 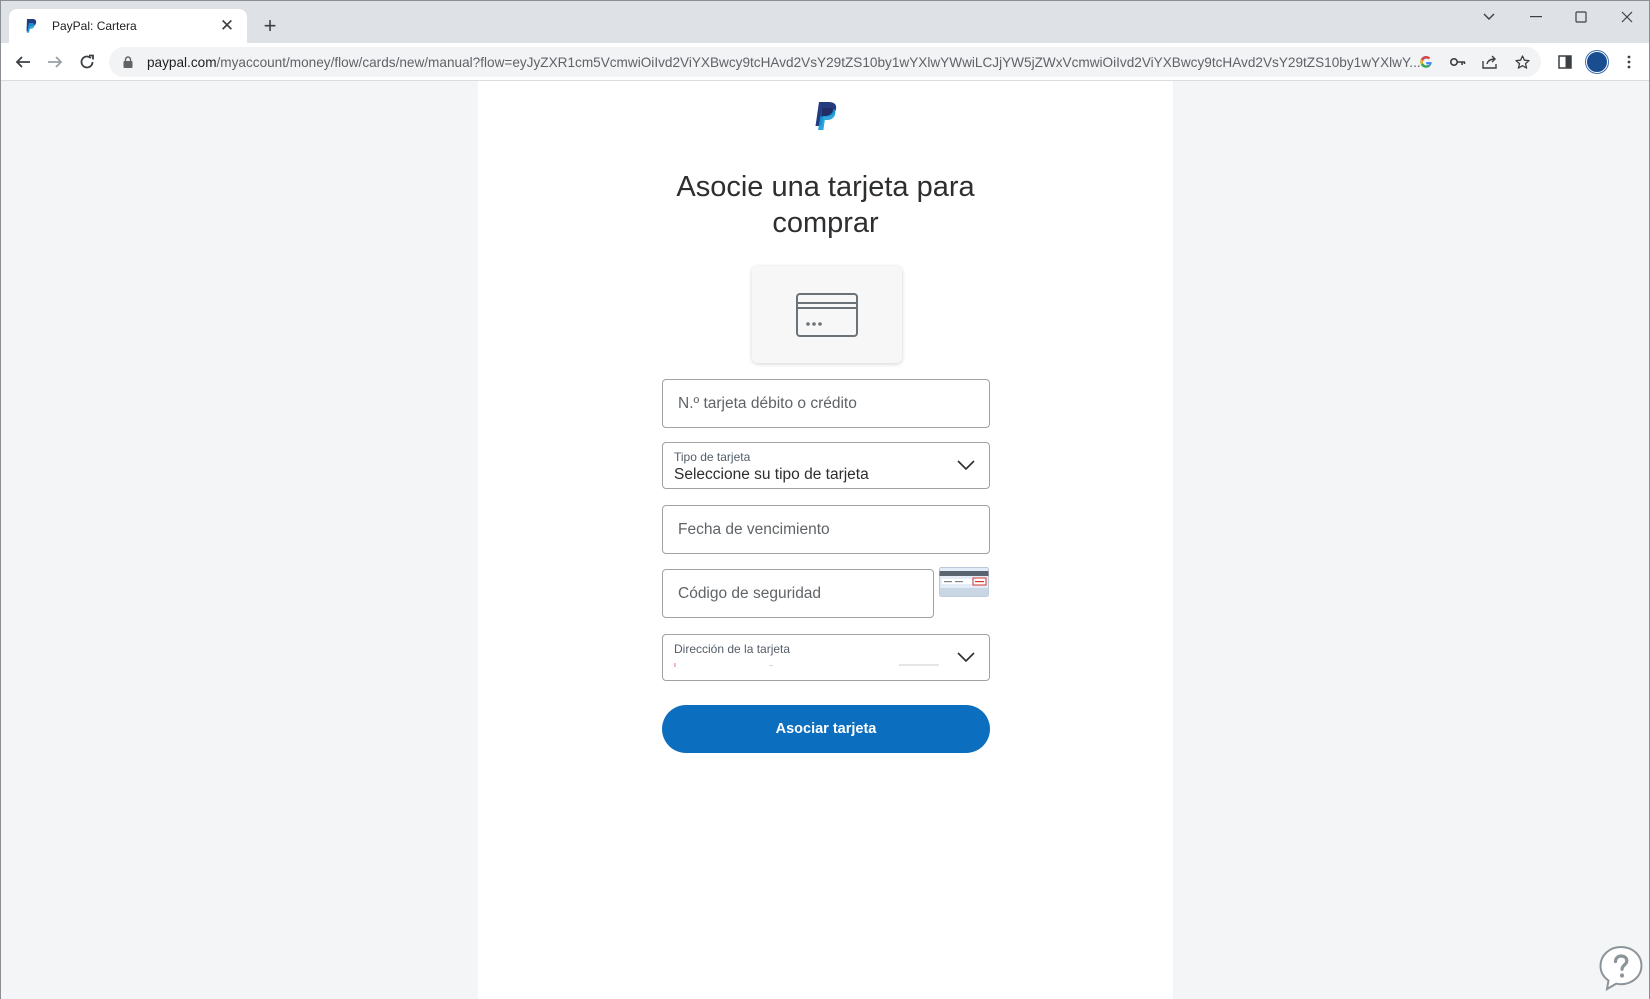 What do you see at coordinates (1565, 62) in the screenshot?
I see `side-panel-icon` at bounding box center [1565, 62].